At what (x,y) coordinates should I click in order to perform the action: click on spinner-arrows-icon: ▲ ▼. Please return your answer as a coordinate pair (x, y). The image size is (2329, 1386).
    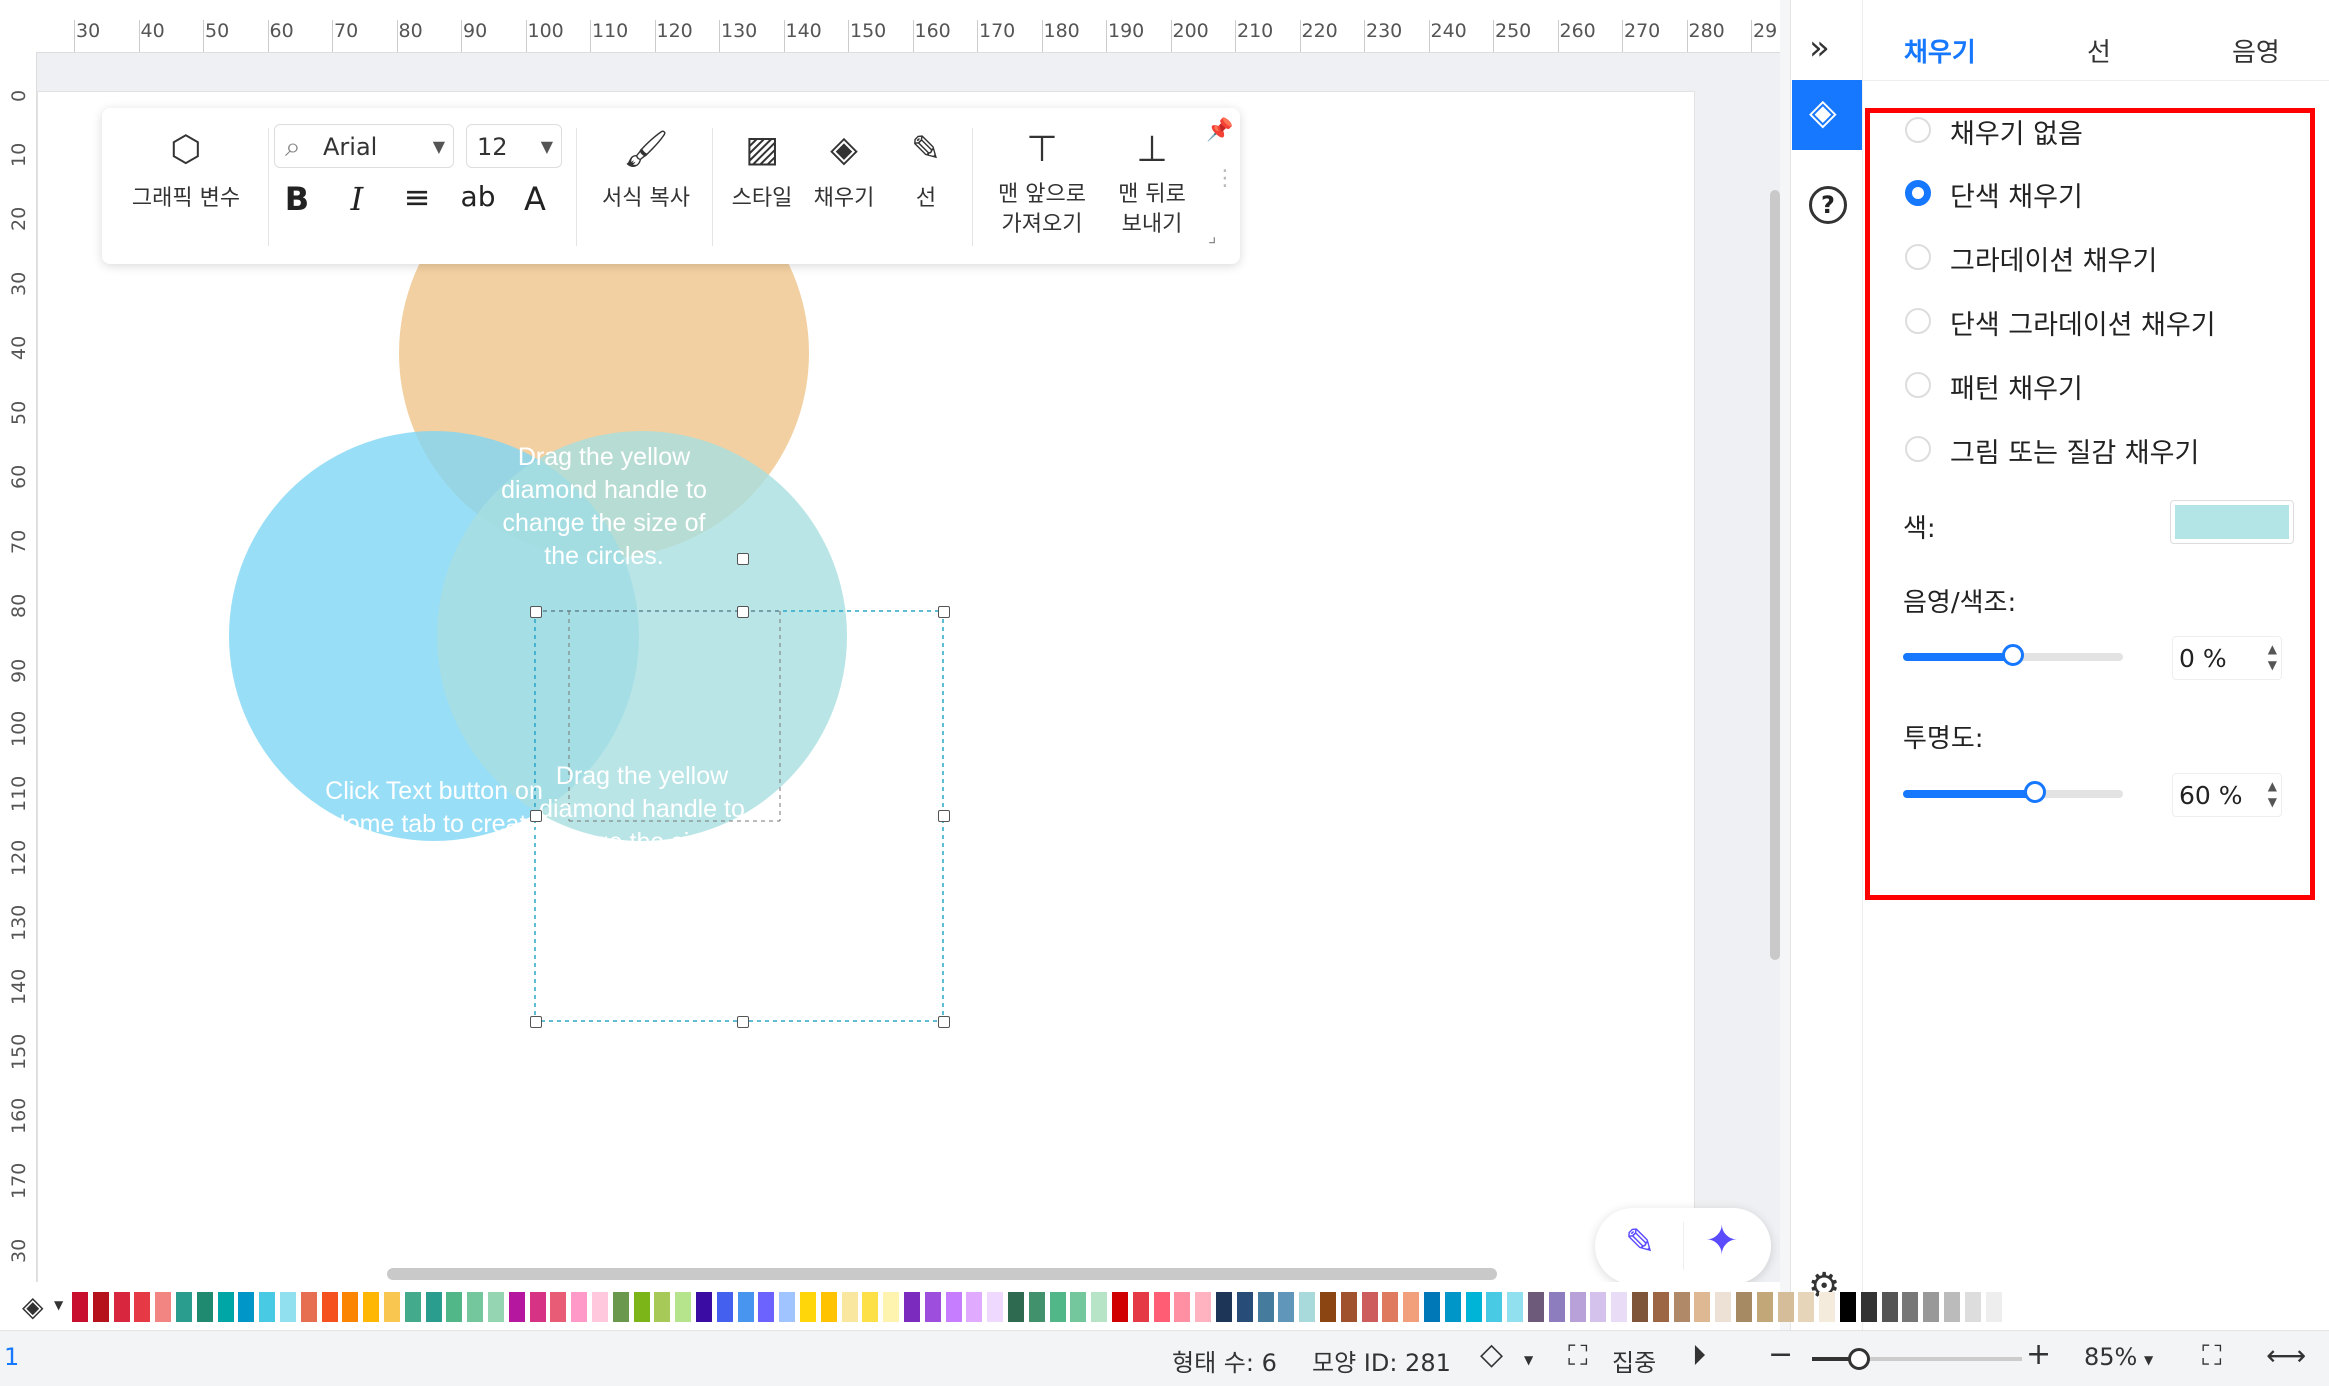
    Looking at the image, I should click on (2272, 657).